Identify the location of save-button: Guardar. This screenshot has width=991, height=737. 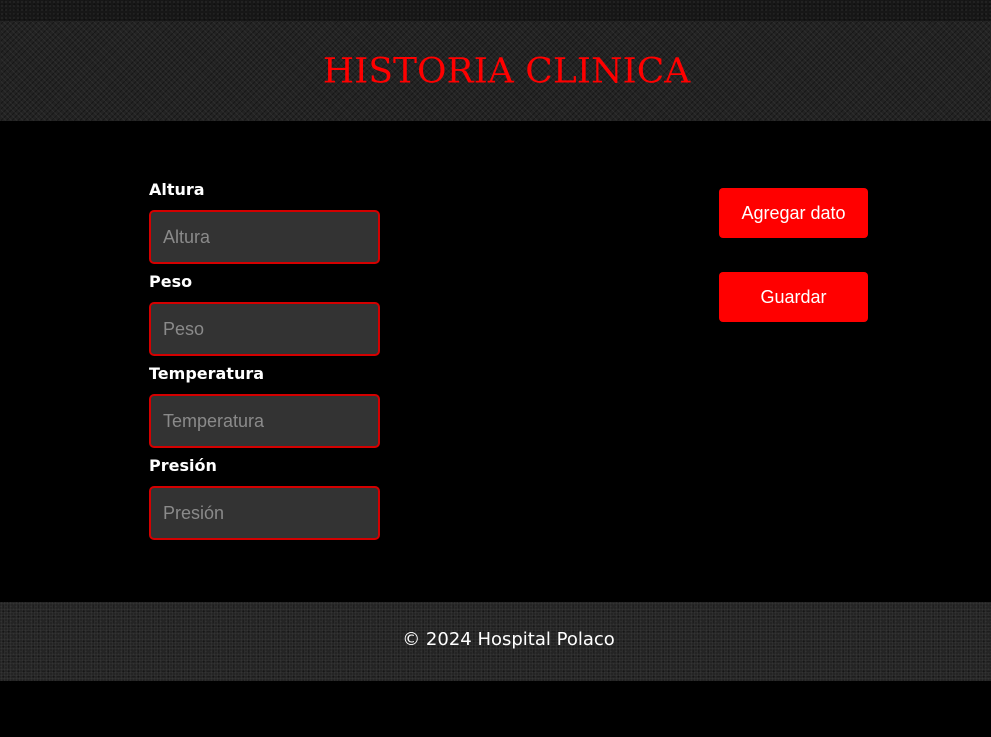
(793, 297).